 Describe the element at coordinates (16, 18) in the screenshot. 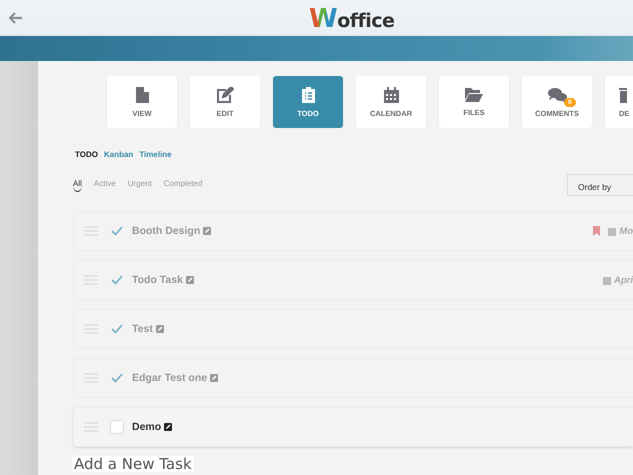

I see `back-arrow-icon` at that location.